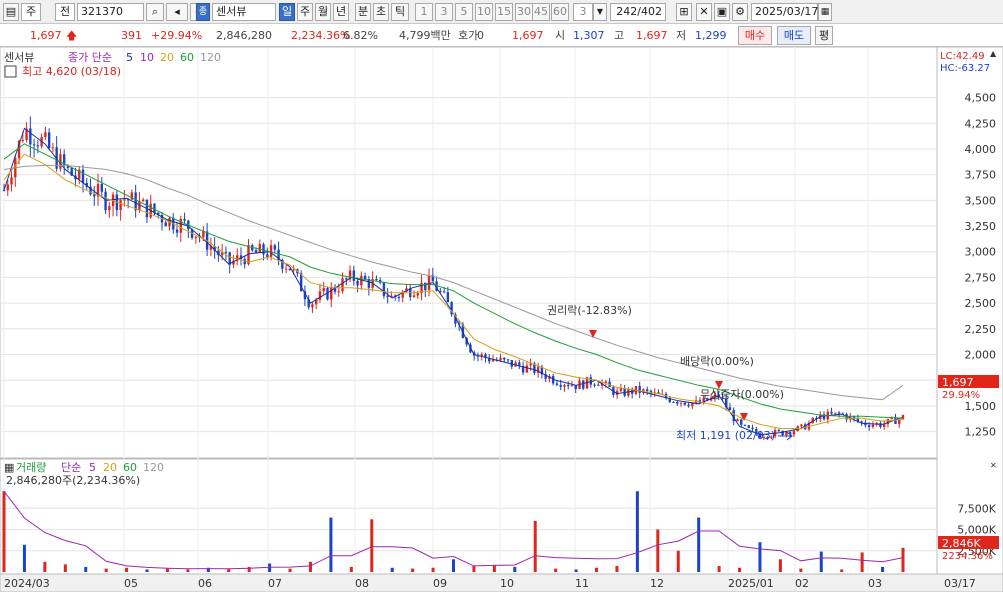  Describe the element at coordinates (600, 12) in the screenshot. I see `count-dropdown-icon: ▼` at that location.